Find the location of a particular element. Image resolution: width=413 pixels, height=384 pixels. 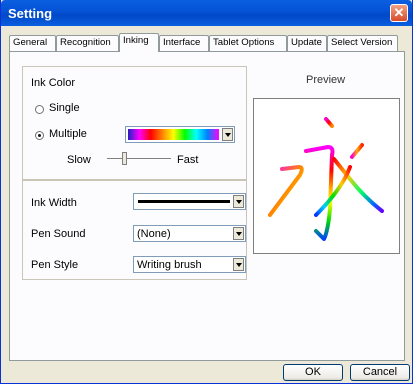

rainbow-swatch is located at coordinates (173, 134).